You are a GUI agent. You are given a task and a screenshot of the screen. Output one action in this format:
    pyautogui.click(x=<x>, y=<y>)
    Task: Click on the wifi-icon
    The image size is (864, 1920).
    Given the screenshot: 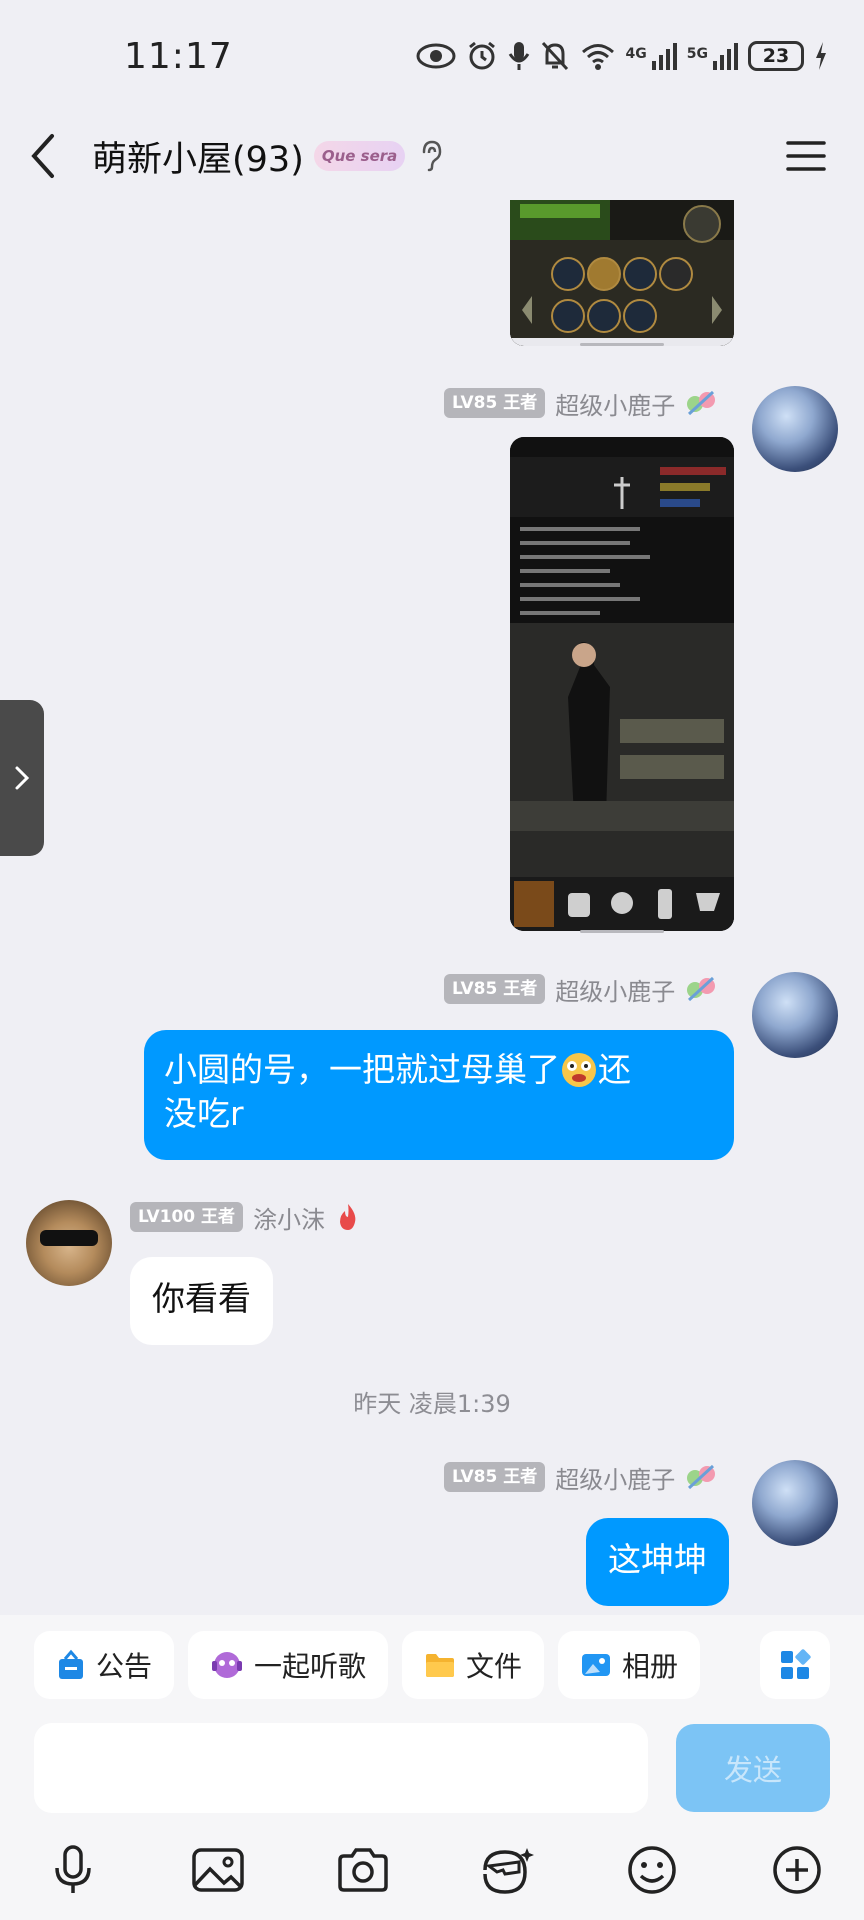 What is the action you would take?
    pyautogui.click(x=597, y=57)
    